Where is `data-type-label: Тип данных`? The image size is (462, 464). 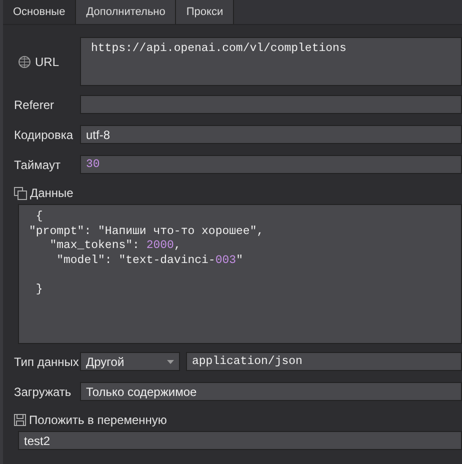
data-type-label: Тип данных is located at coordinates (47, 361).